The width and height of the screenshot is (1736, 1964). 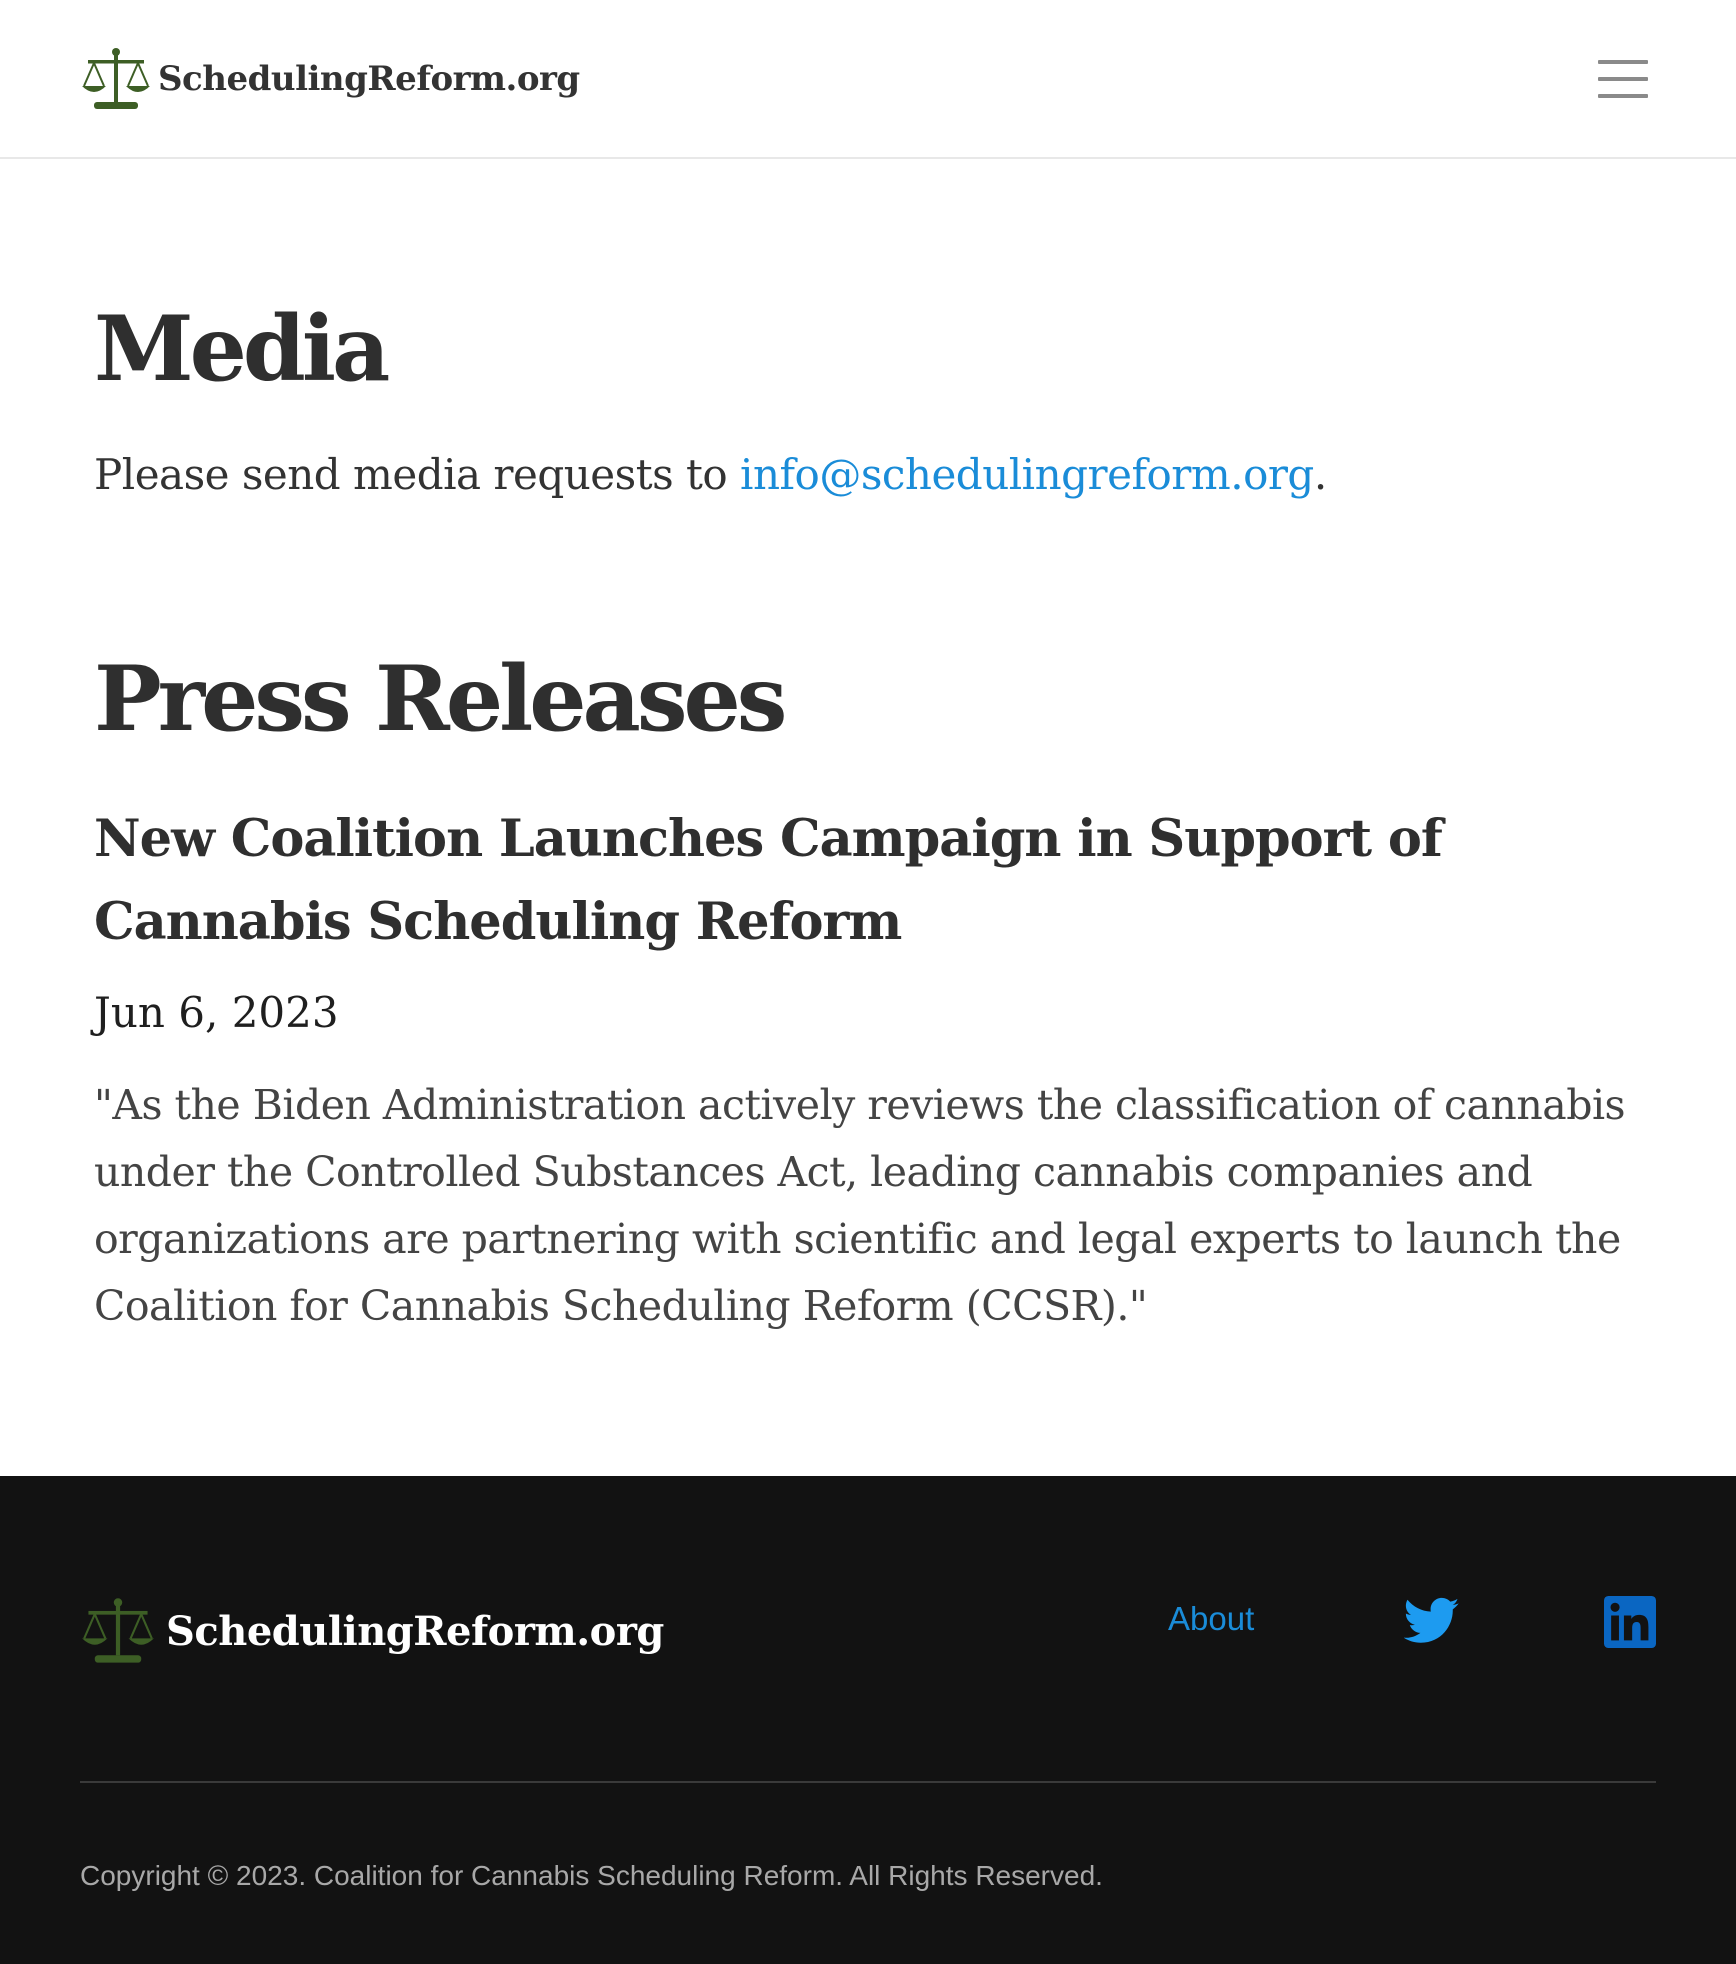 I want to click on media-text-after: ., so click(x=1320, y=474).